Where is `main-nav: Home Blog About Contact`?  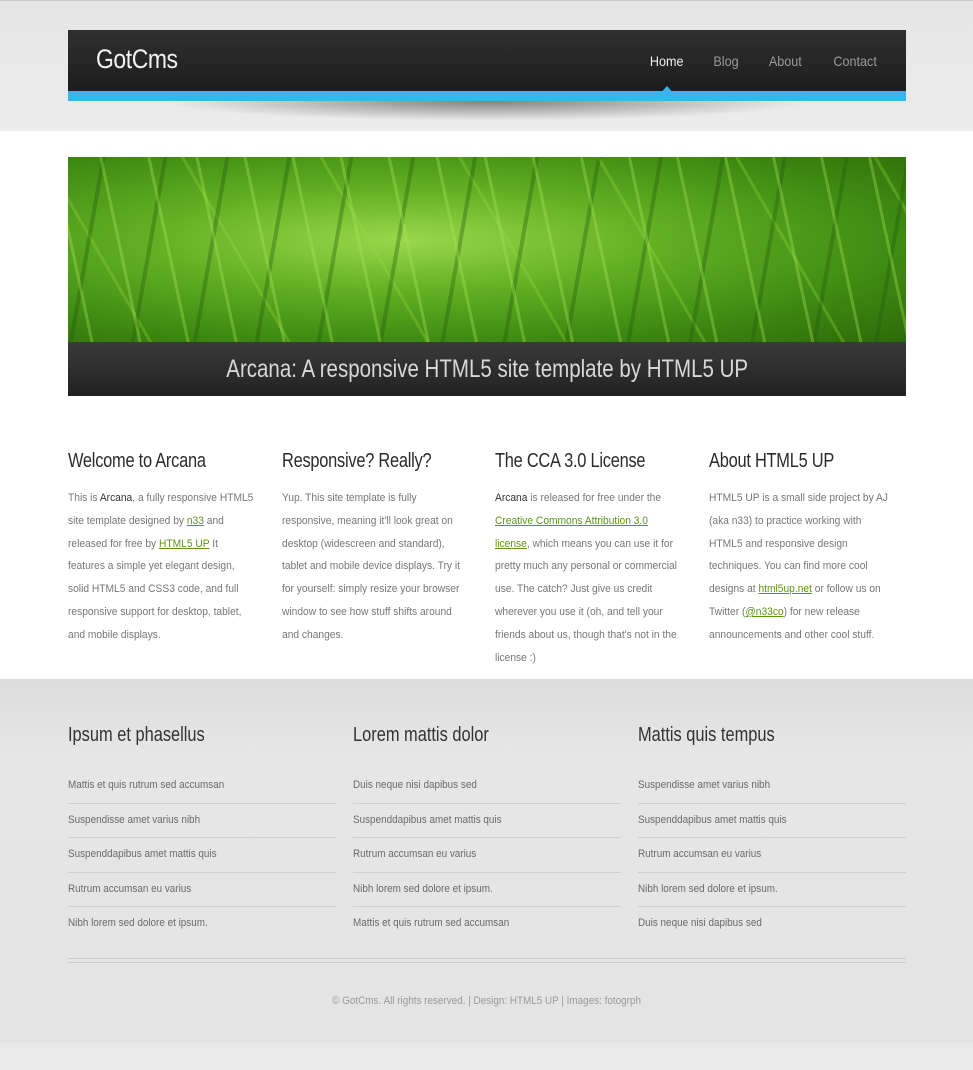
main-nav: Home Blog About Contact is located at coordinates (777, 61).